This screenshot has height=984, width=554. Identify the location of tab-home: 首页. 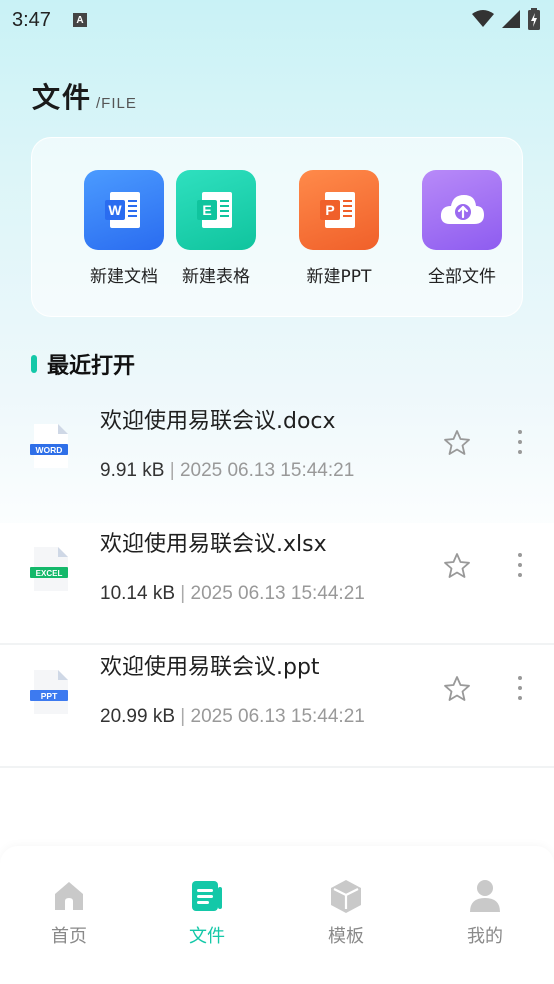
(69, 913).